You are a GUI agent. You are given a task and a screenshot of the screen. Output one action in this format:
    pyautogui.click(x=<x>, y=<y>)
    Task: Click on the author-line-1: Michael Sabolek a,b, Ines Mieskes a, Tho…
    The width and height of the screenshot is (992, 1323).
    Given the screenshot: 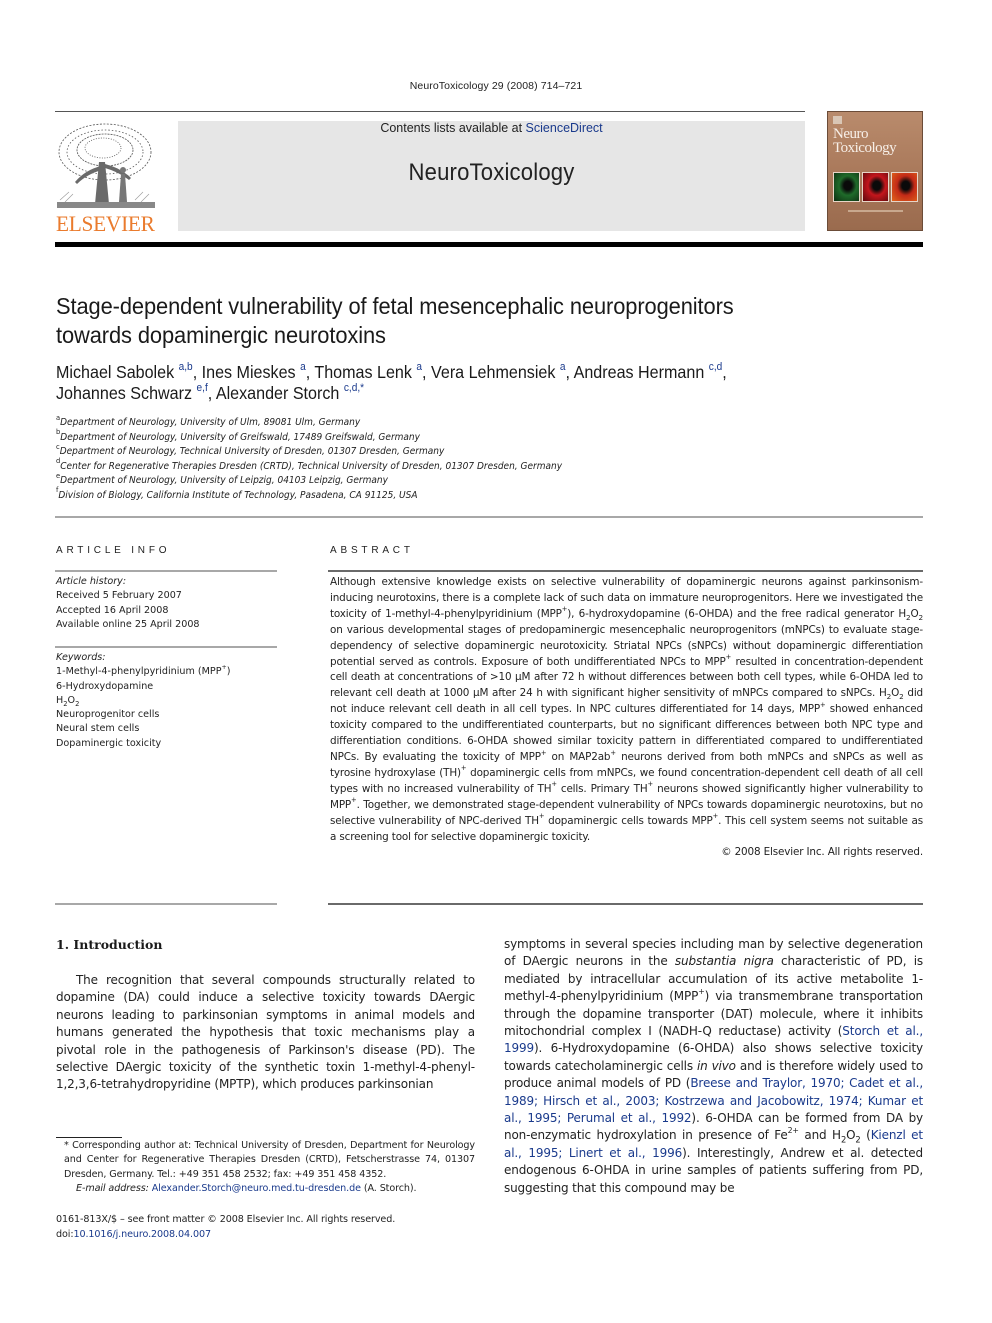 What is the action you would take?
    pyautogui.click(x=461, y=372)
    